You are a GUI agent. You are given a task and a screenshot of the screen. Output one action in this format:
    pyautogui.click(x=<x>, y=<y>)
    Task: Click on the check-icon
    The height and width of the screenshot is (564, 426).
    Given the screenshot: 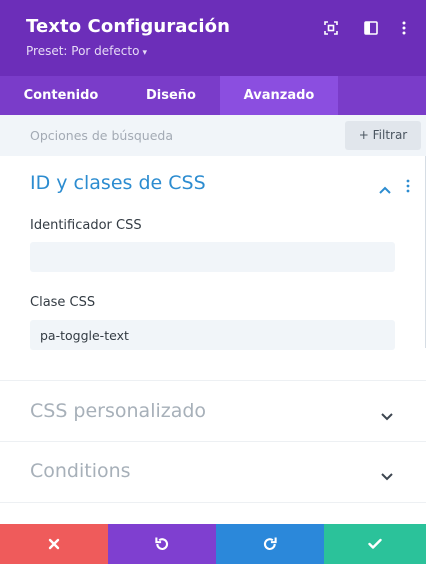 What is the action you would take?
    pyautogui.click(x=375, y=543)
    